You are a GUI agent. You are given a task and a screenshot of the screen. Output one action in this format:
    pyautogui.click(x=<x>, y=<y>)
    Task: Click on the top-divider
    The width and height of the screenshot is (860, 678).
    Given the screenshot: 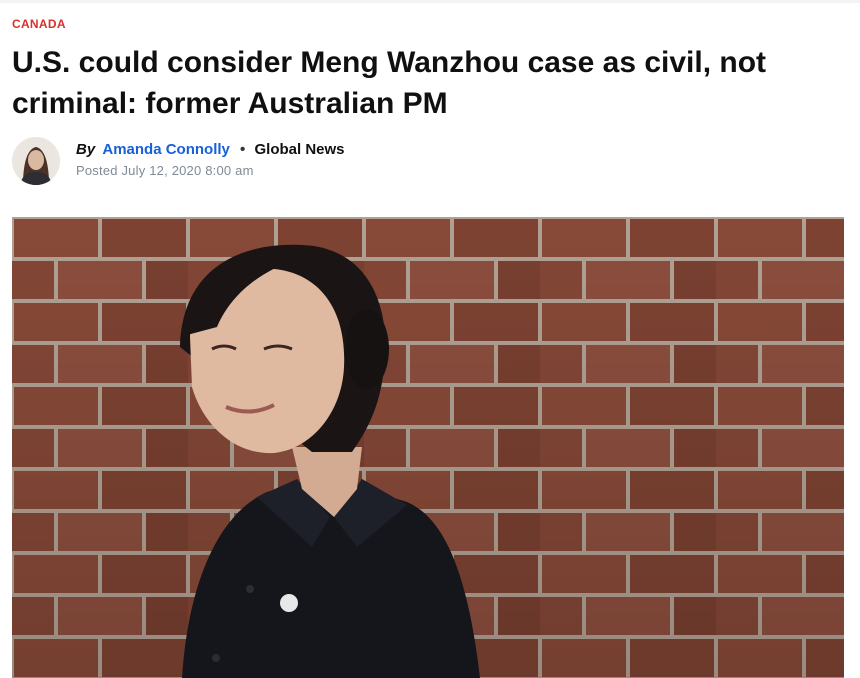 What is the action you would take?
    pyautogui.click(x=430, y=1)
    